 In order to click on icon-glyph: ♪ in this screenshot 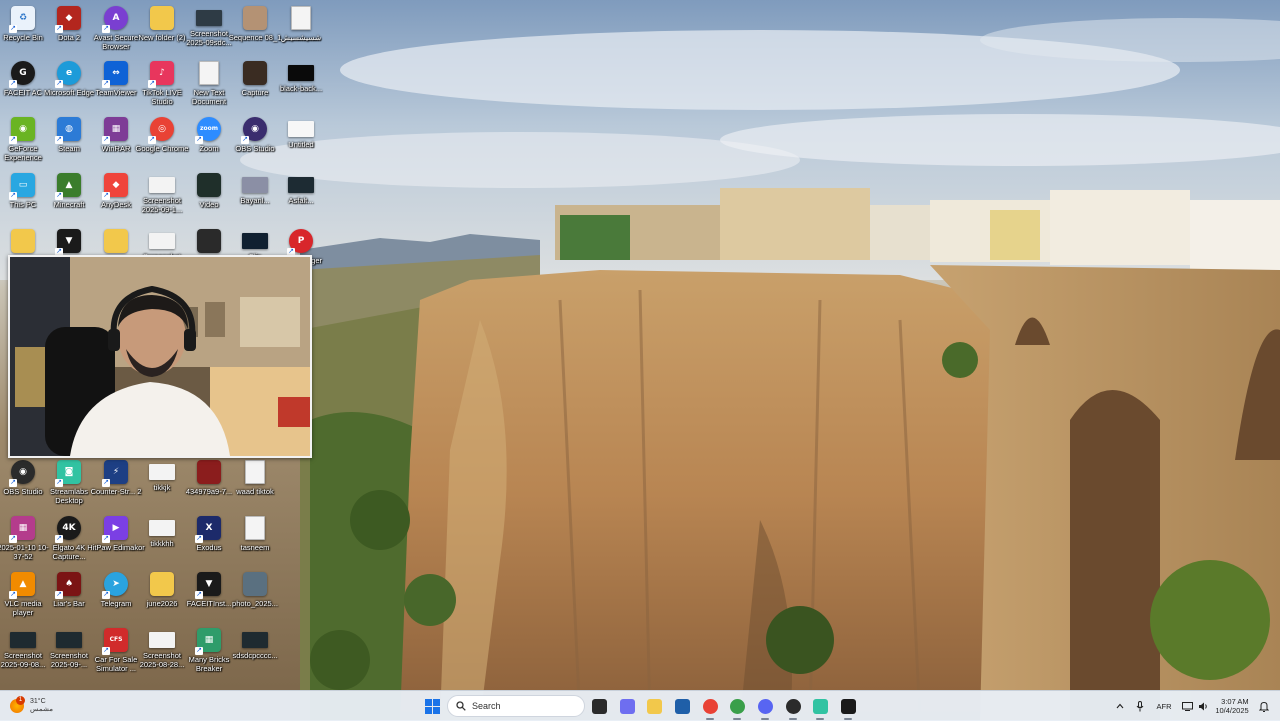, I will do `click(162, 73)`.